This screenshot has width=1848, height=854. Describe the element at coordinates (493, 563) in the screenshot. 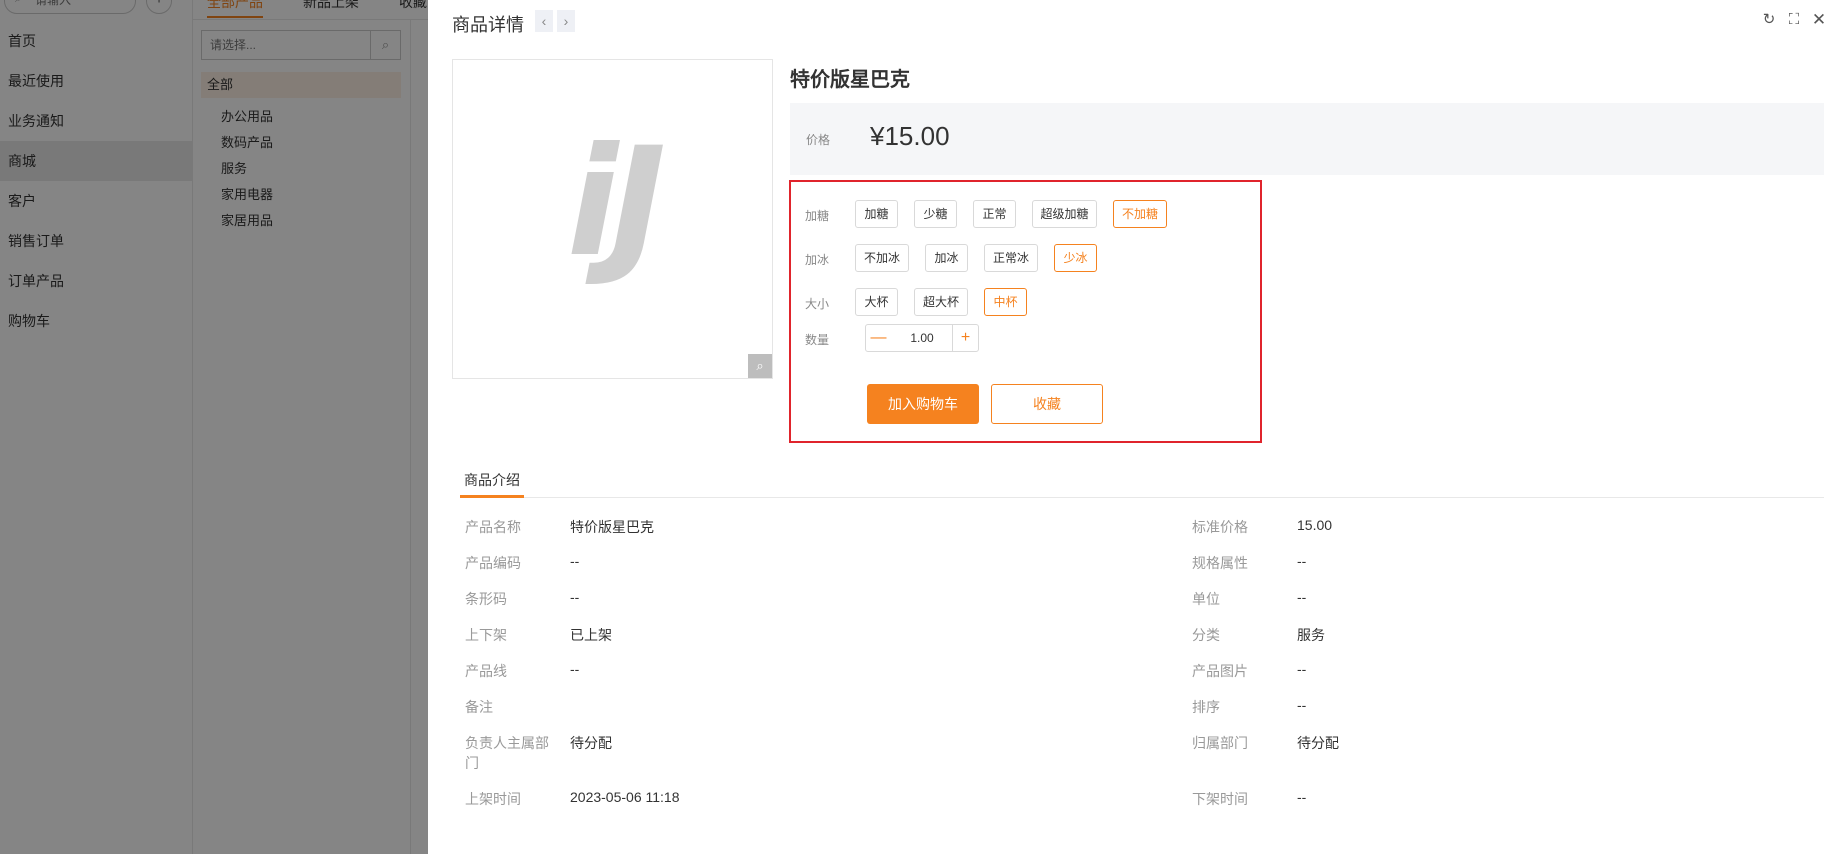

I see `field-label: 产品编码` at that location.